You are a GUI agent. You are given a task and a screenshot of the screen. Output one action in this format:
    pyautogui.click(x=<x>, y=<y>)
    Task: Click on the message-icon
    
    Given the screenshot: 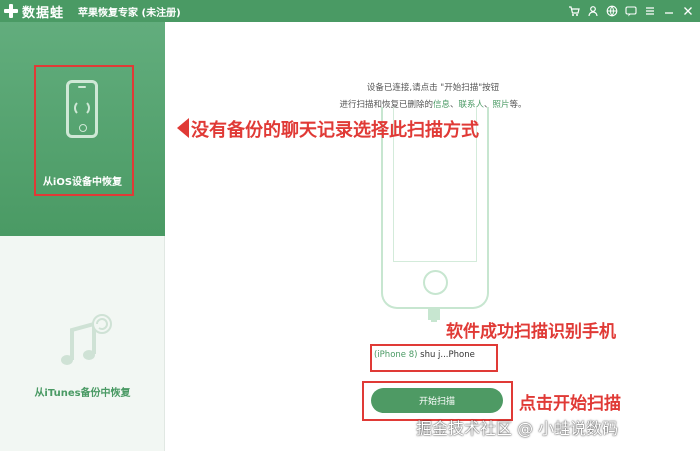 What is the action you would take?
    pyautogui.click(x=631, y=11)
    